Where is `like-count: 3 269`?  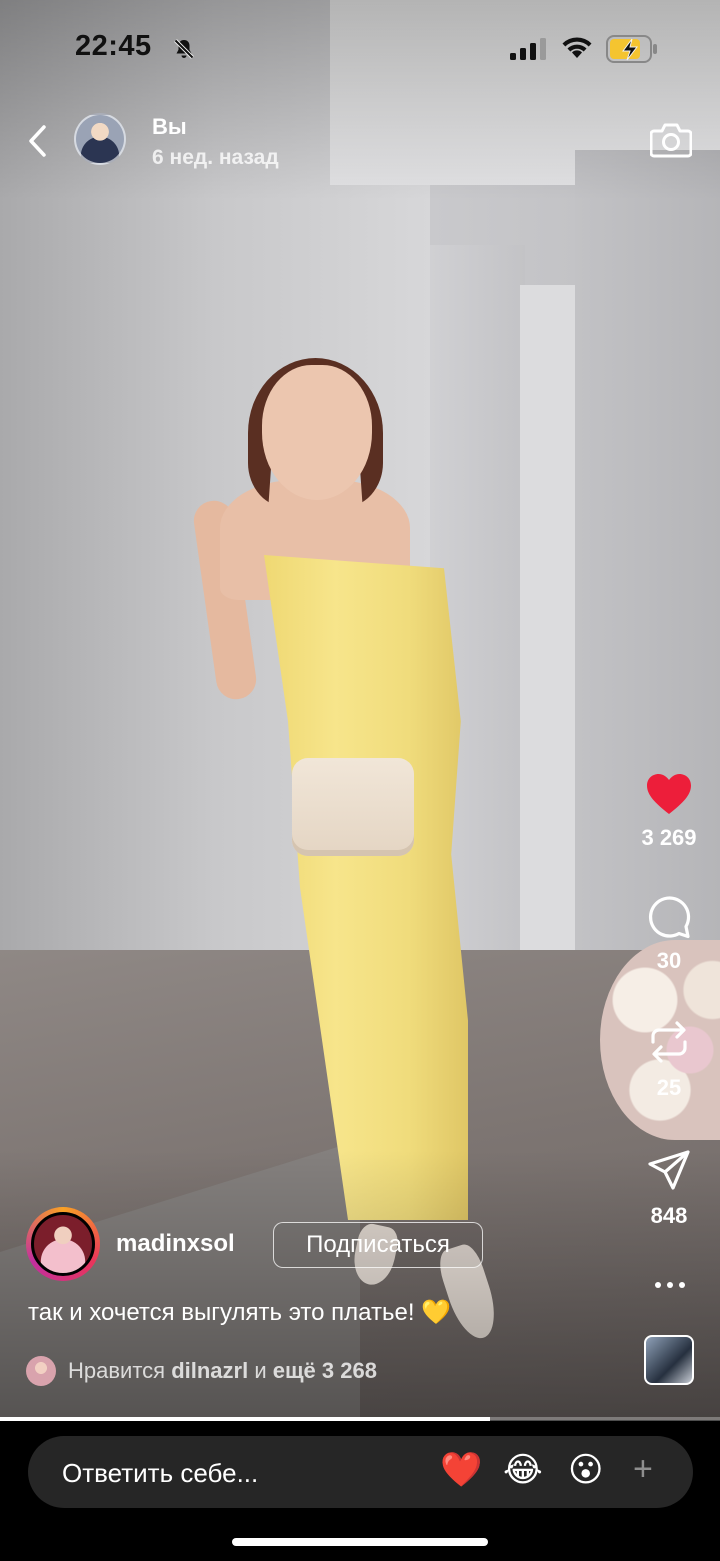
like-count: 3 269 is located at coordinates (669, 837).